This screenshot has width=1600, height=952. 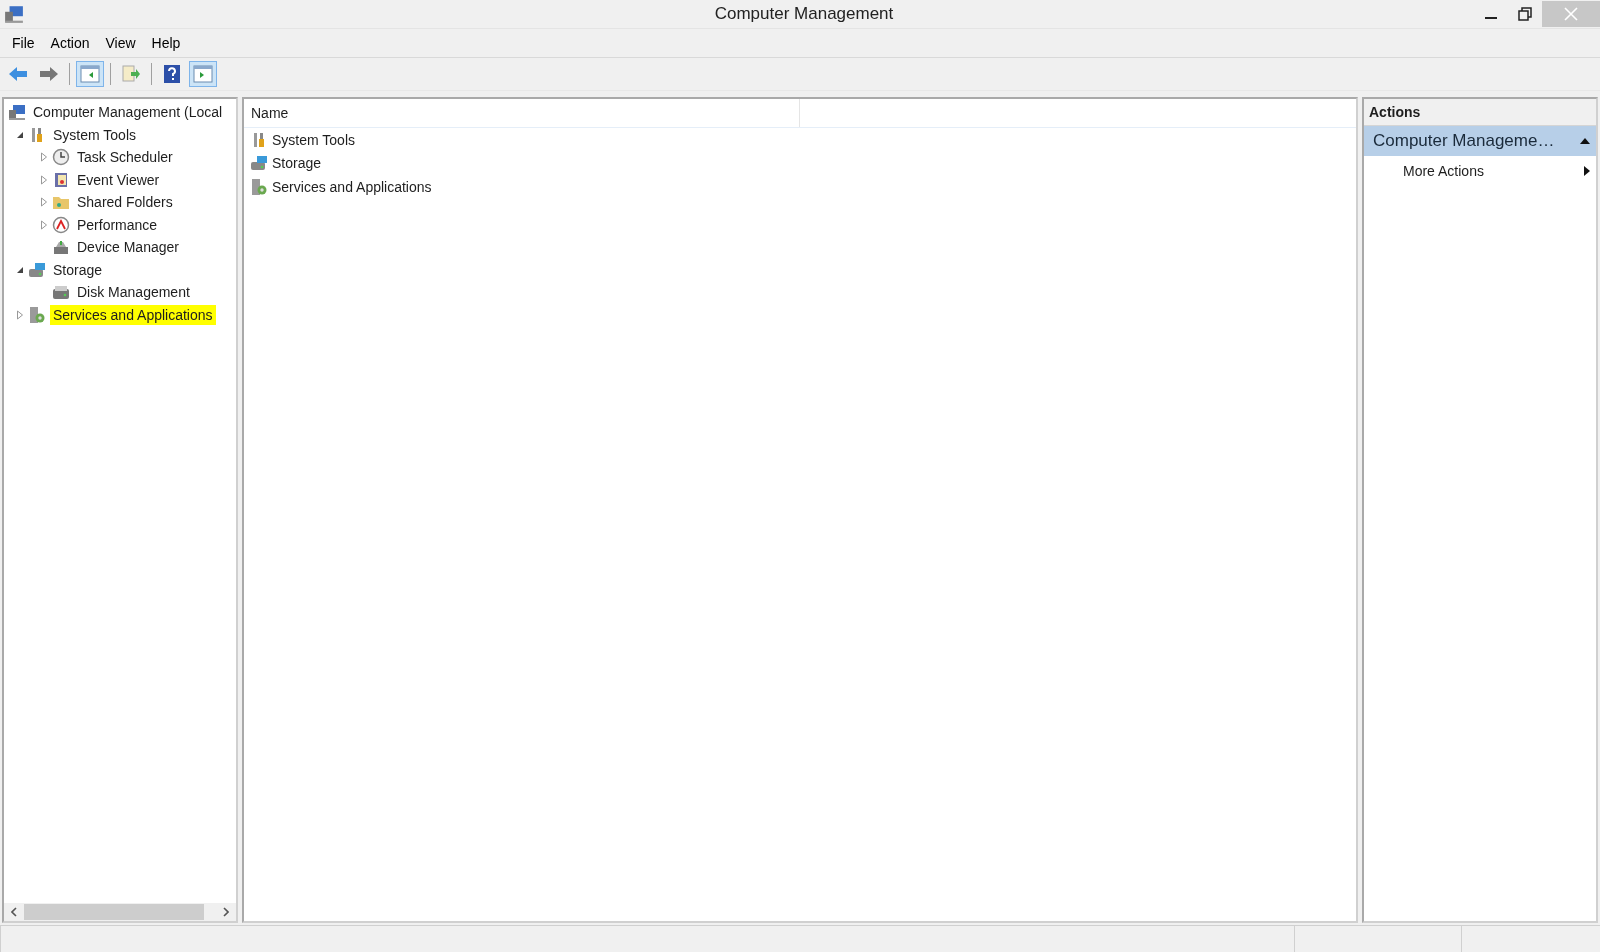 What do you see at coordinates (117, 224) in the screenshot?
I see `tree-item: Performance` at bounding box center [117, 224].